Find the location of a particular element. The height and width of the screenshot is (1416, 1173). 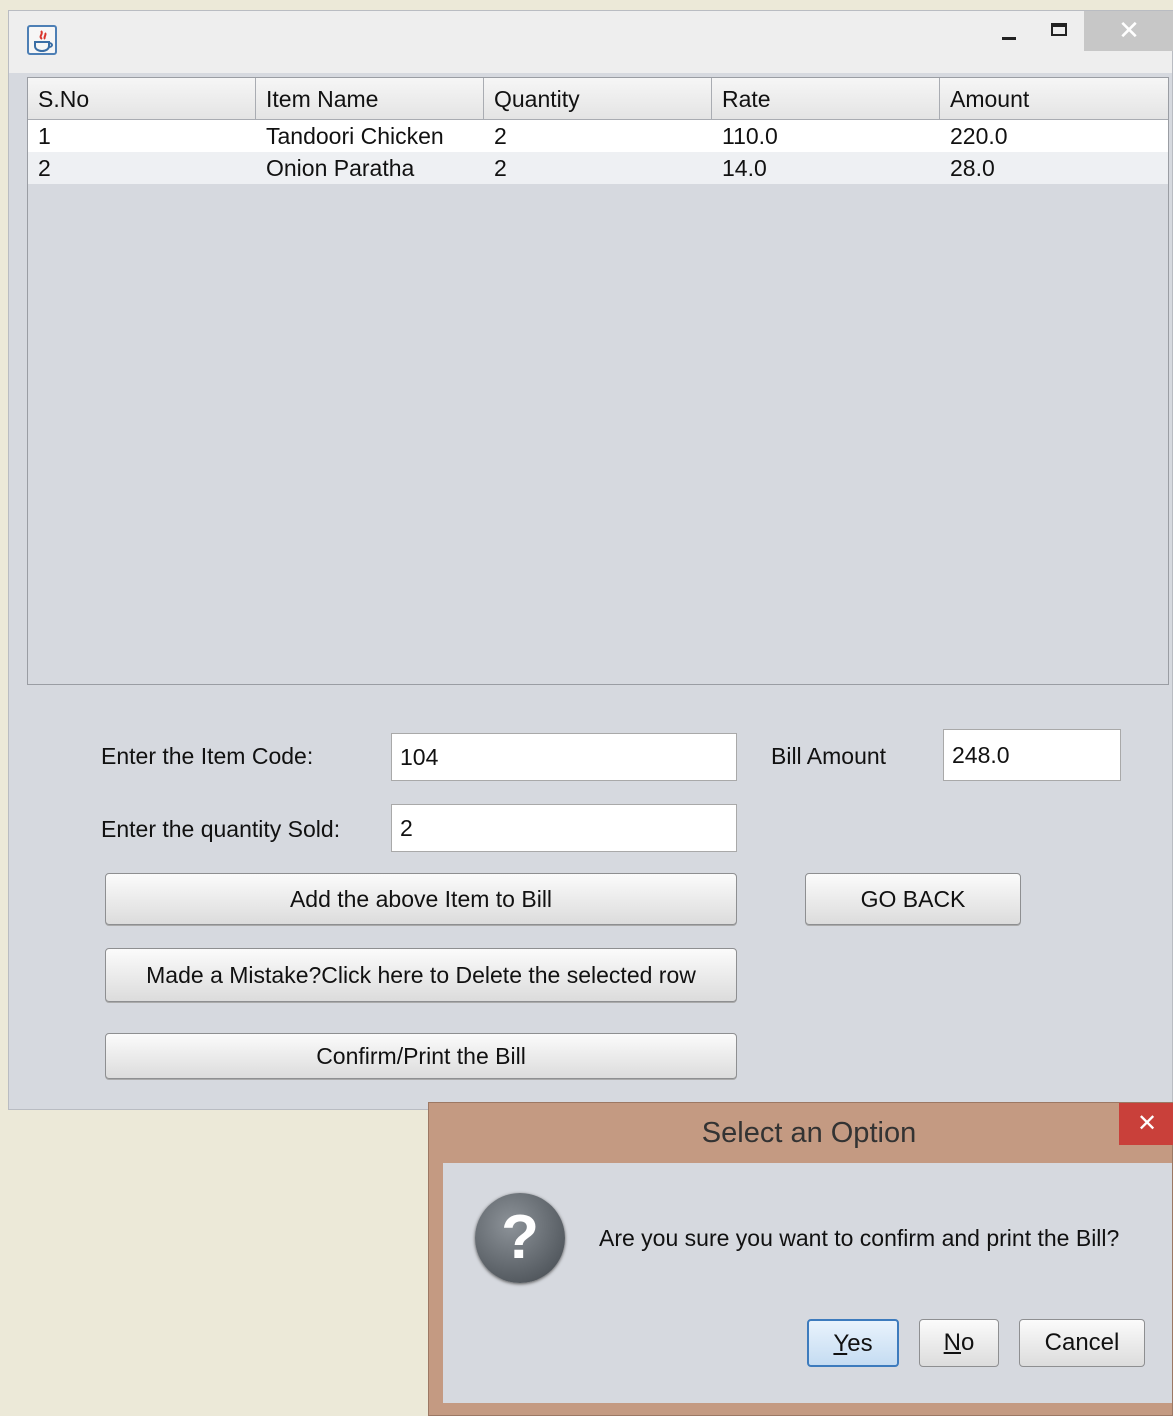

table-cell: 14.0 is located at coordinates (744, 168).